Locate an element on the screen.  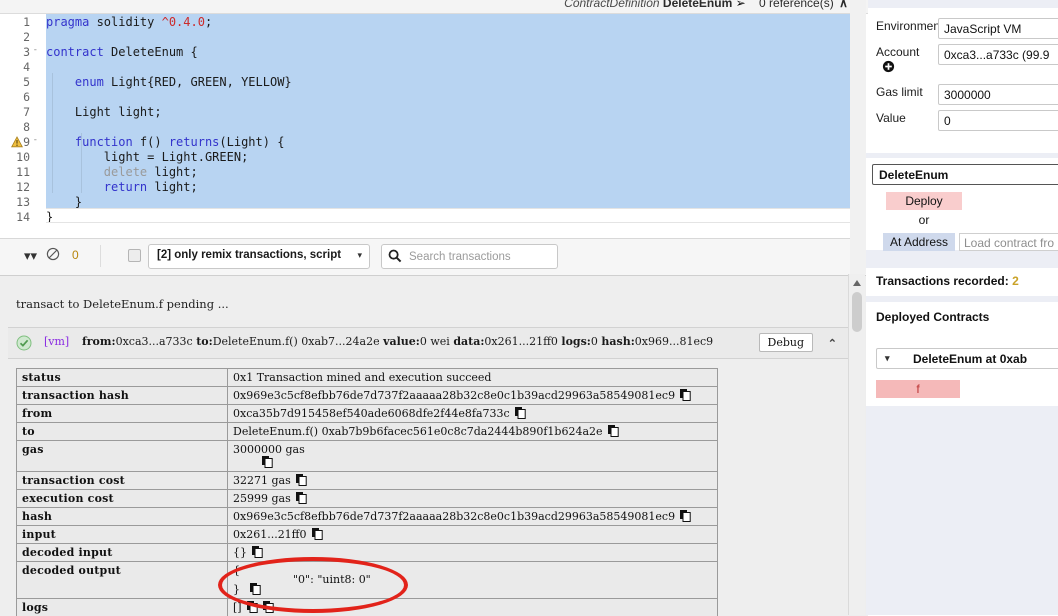
line-number: 14 is located at coordinates (15, 217).